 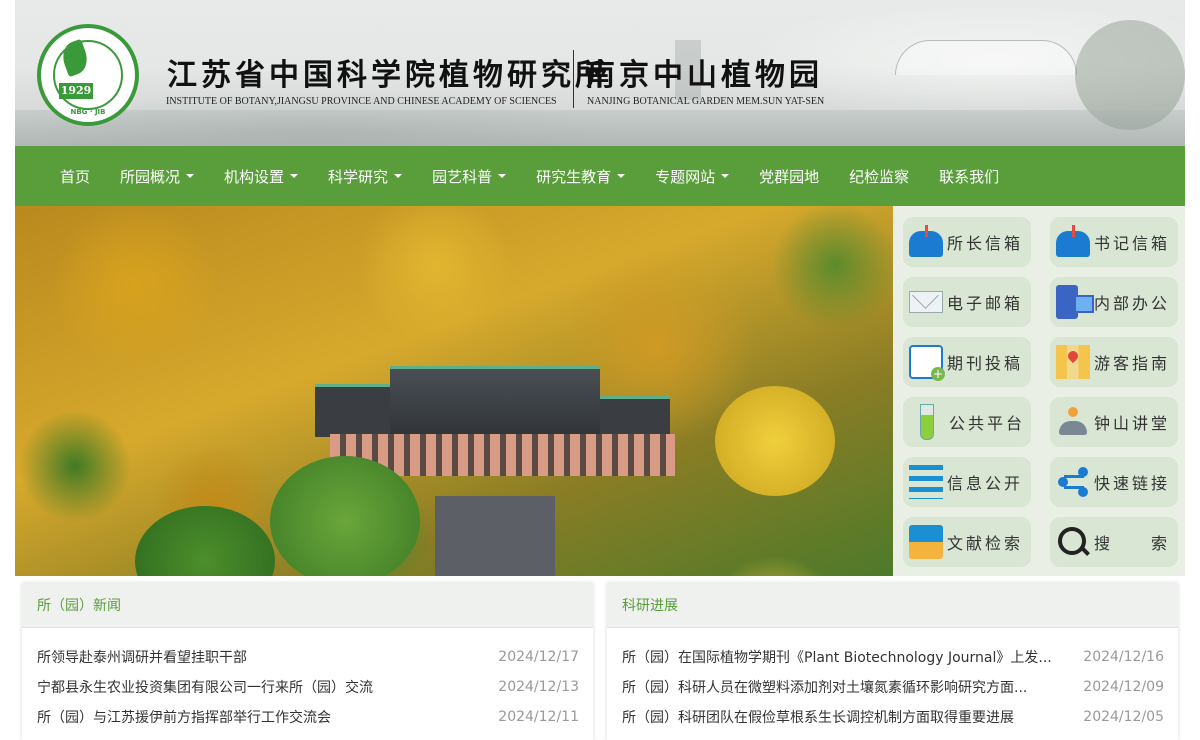 I want to click on quick-link-label: 快速链接, so click(x=1132, y=483).